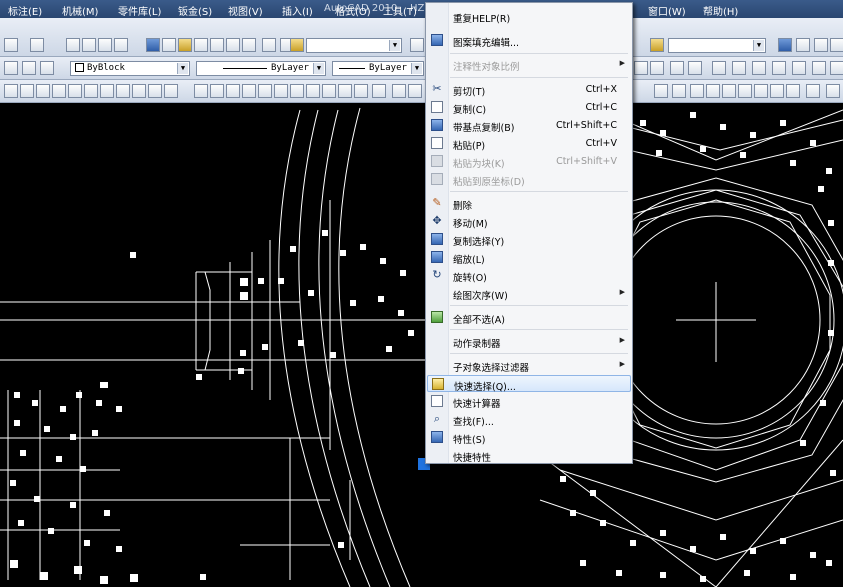 Image resolution: width=843 pixels, height=587 pixels. I want to click on diameter-dim-icon, so click(107, 91).